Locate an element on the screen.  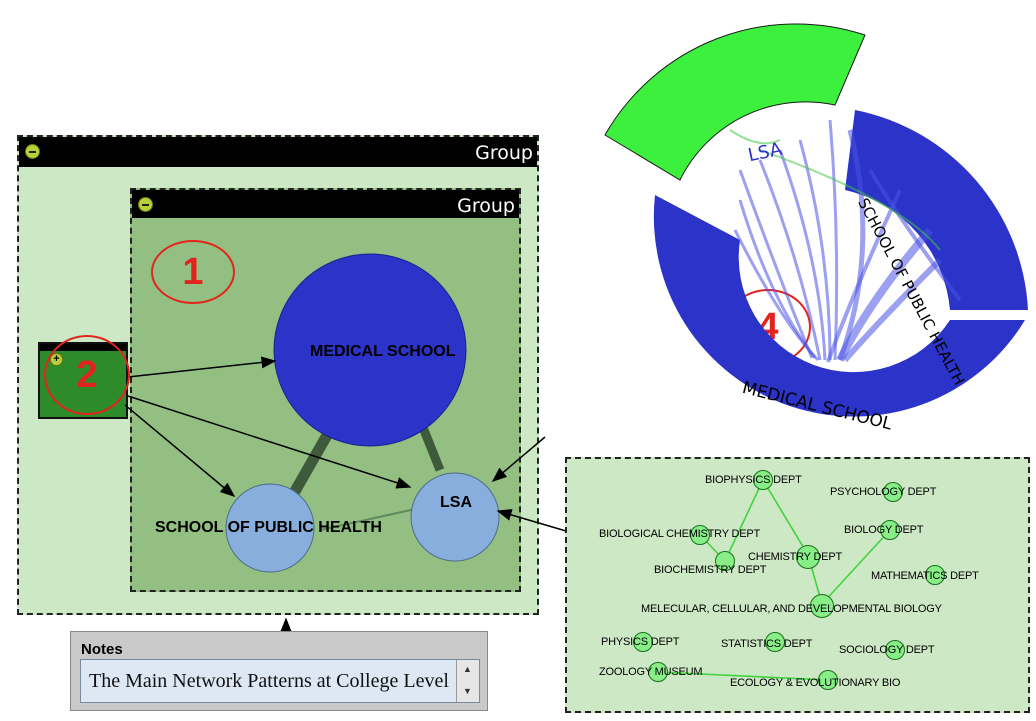
dept-label-mathematics: MATHEMATICS DEPT is located at coordinates (925, 576).